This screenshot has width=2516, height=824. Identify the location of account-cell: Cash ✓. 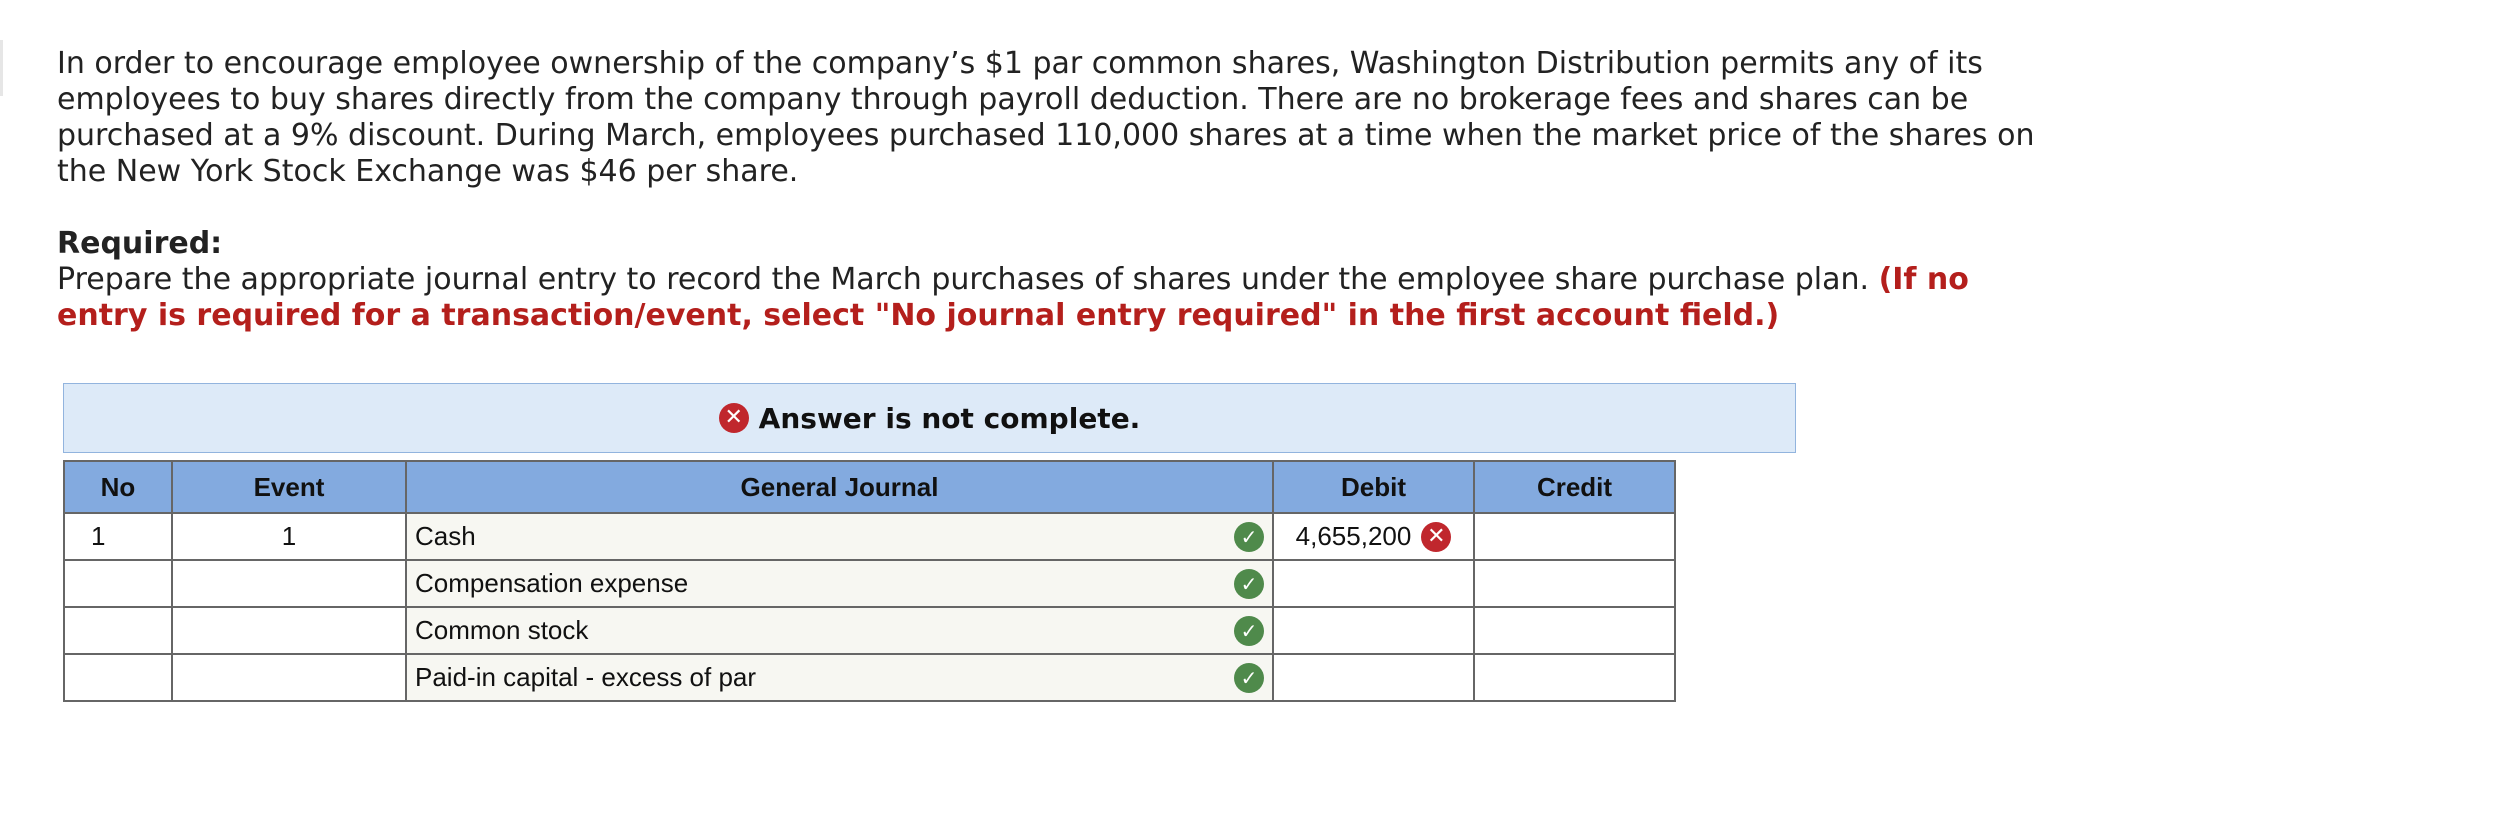
(839, 536).